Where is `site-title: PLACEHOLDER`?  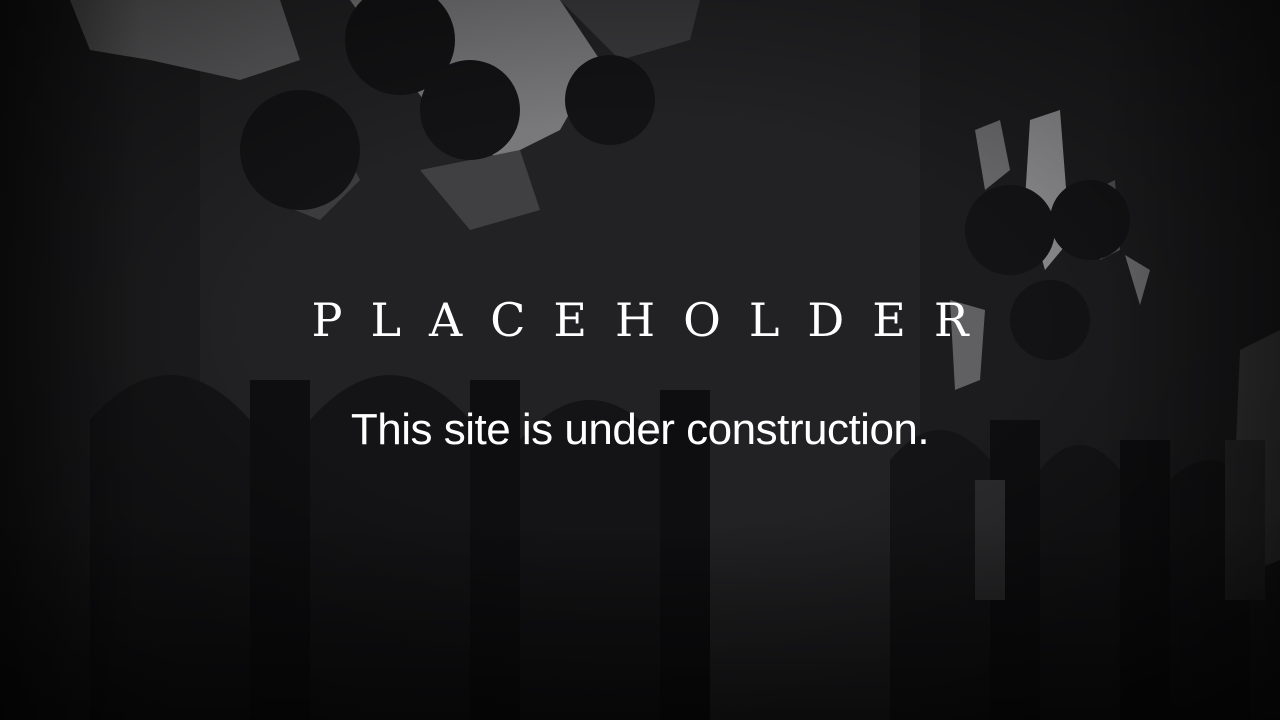
site-title: PLACEHOLDER is located at coordinates (654, 320).